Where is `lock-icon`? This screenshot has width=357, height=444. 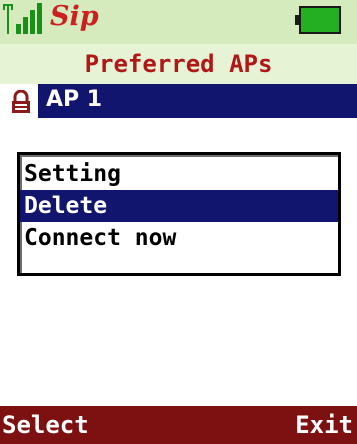
lock-icon is located at coordinates (21, 101).